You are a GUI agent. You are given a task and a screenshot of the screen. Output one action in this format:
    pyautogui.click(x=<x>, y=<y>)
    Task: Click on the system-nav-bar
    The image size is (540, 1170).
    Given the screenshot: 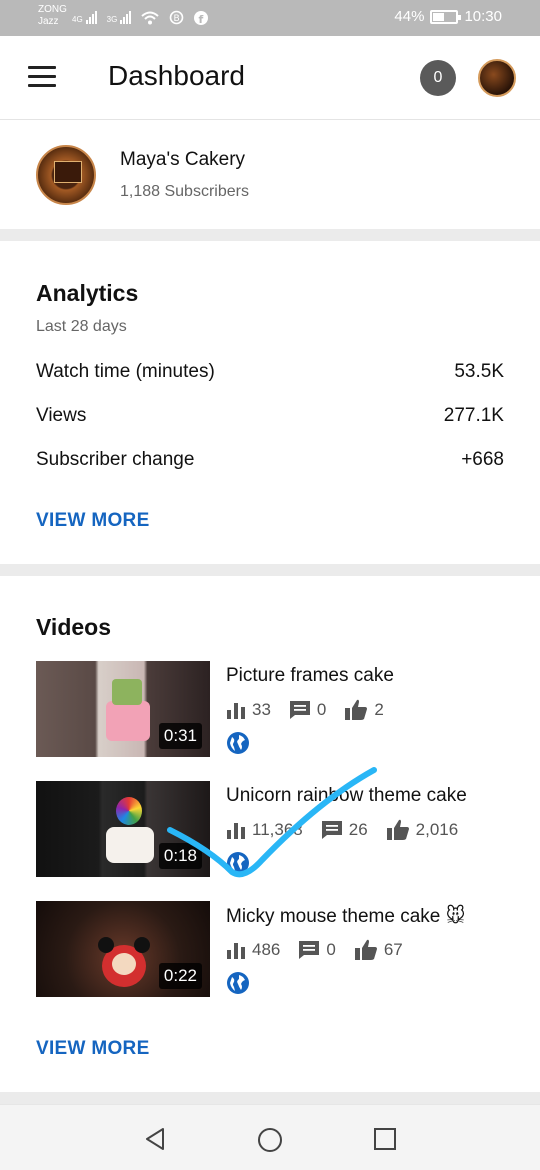 What is the action you would take?
    pyautogui.click(x=270, y=1137)
    